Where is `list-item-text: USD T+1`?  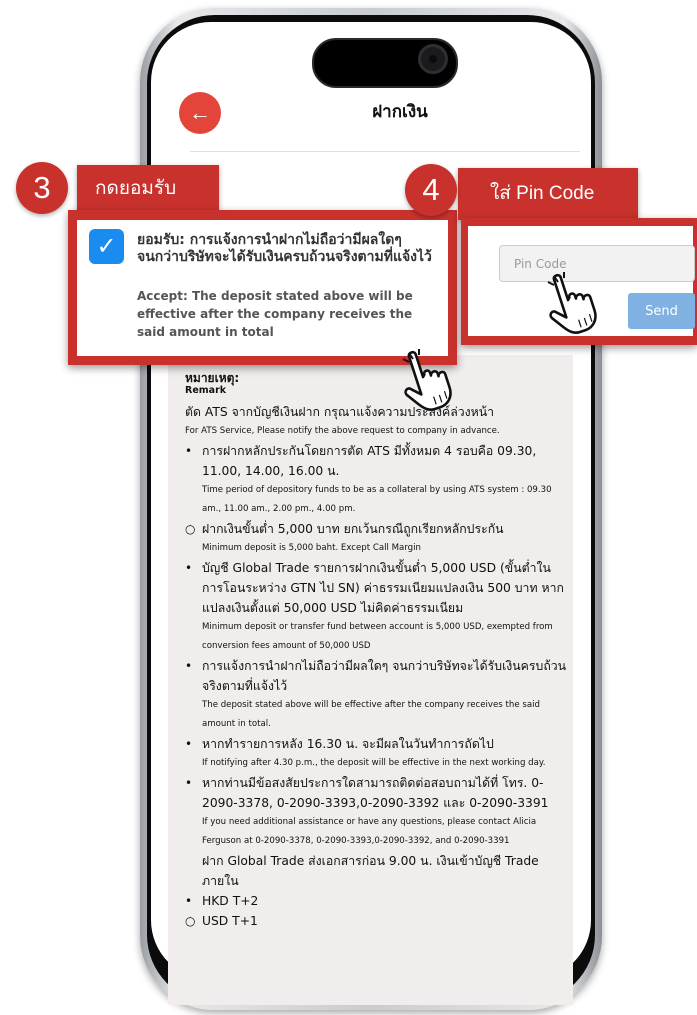
list-item-text: USD T+1 is located at coordinates (230, 921).